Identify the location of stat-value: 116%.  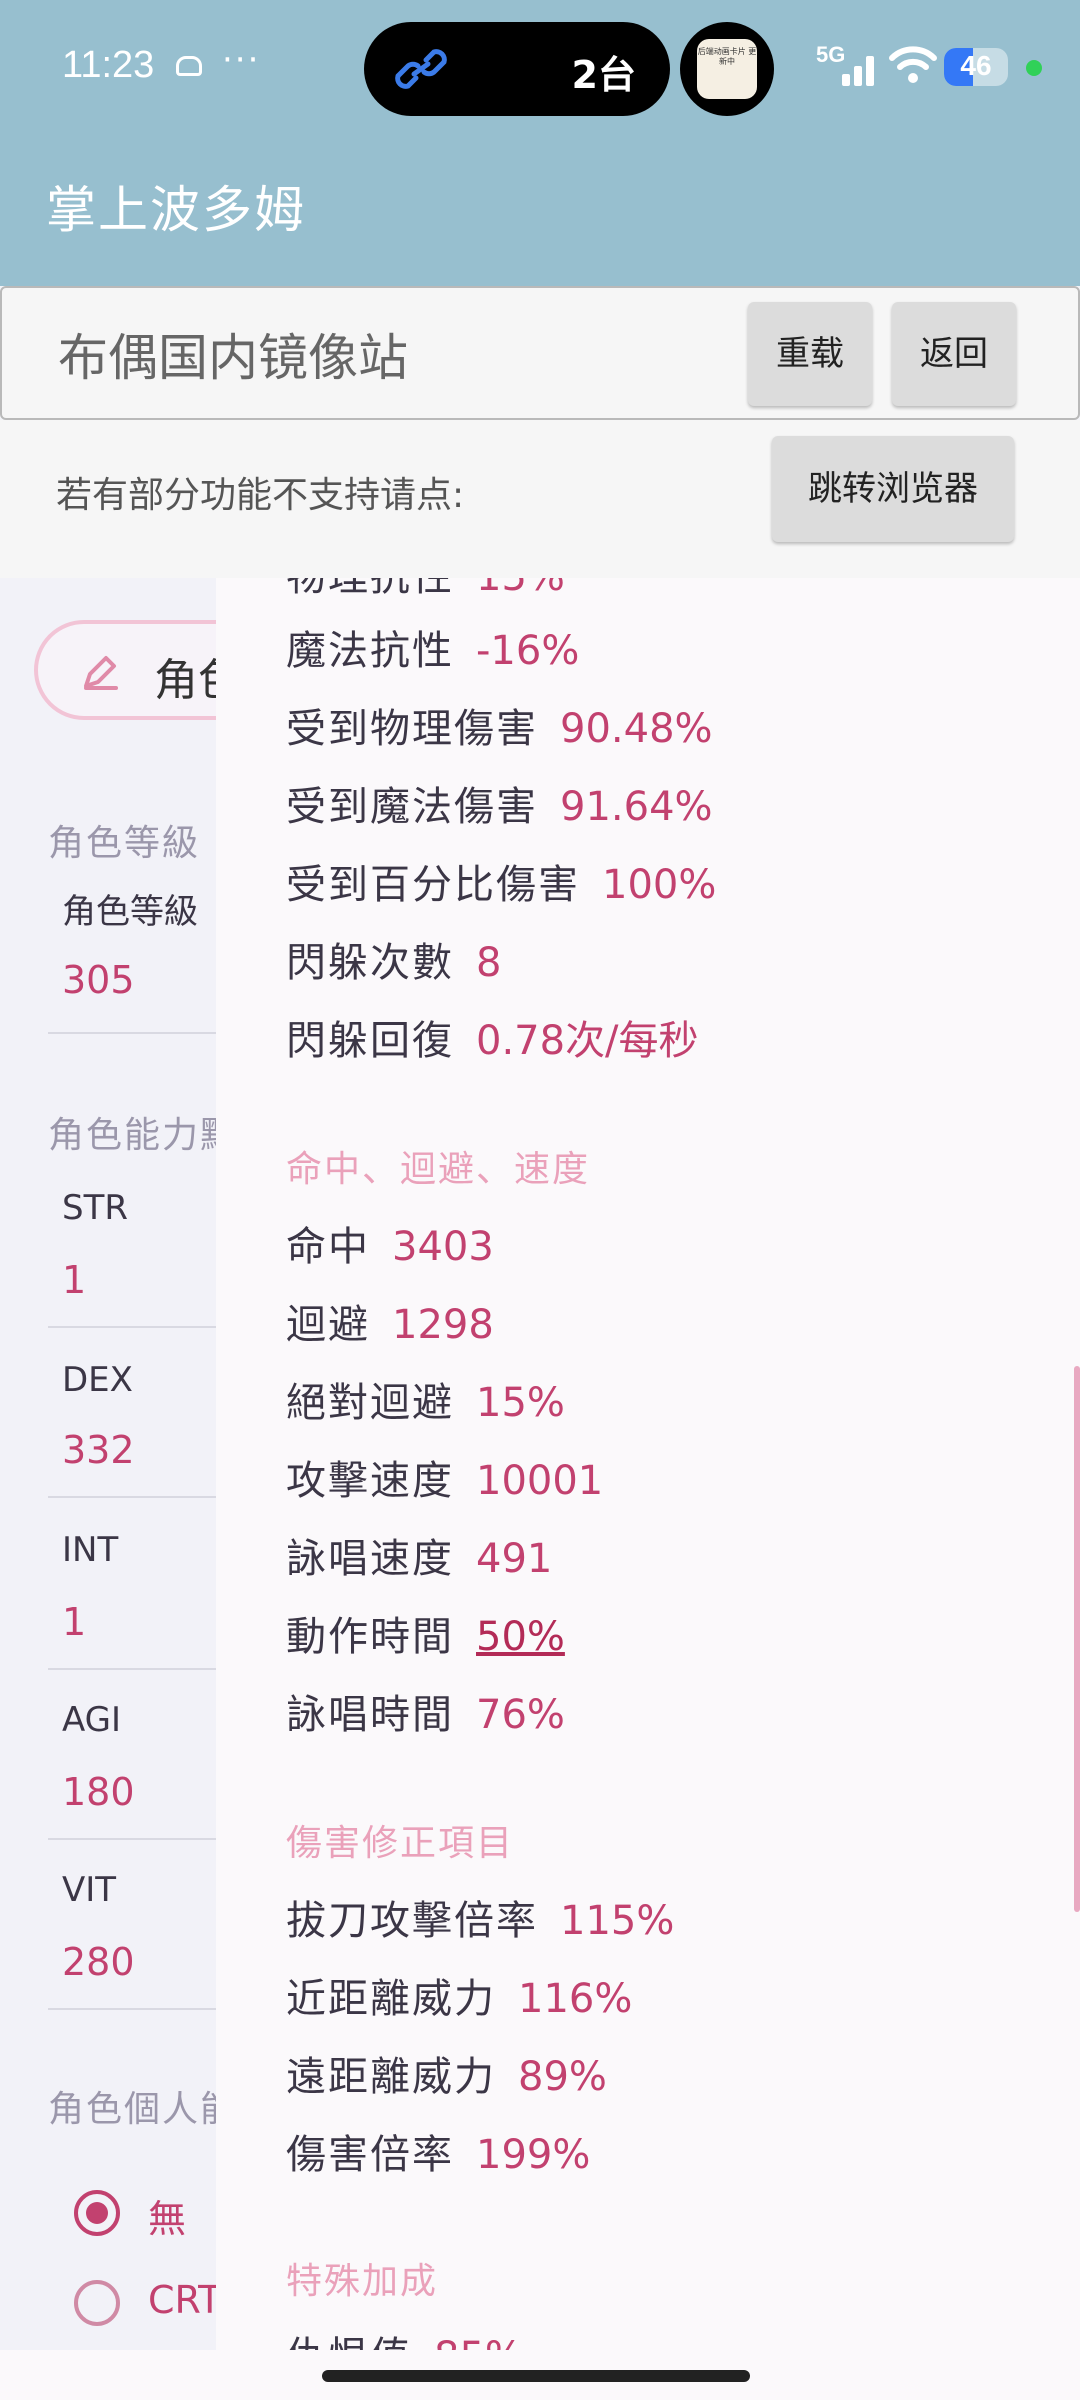
(575, 1999).